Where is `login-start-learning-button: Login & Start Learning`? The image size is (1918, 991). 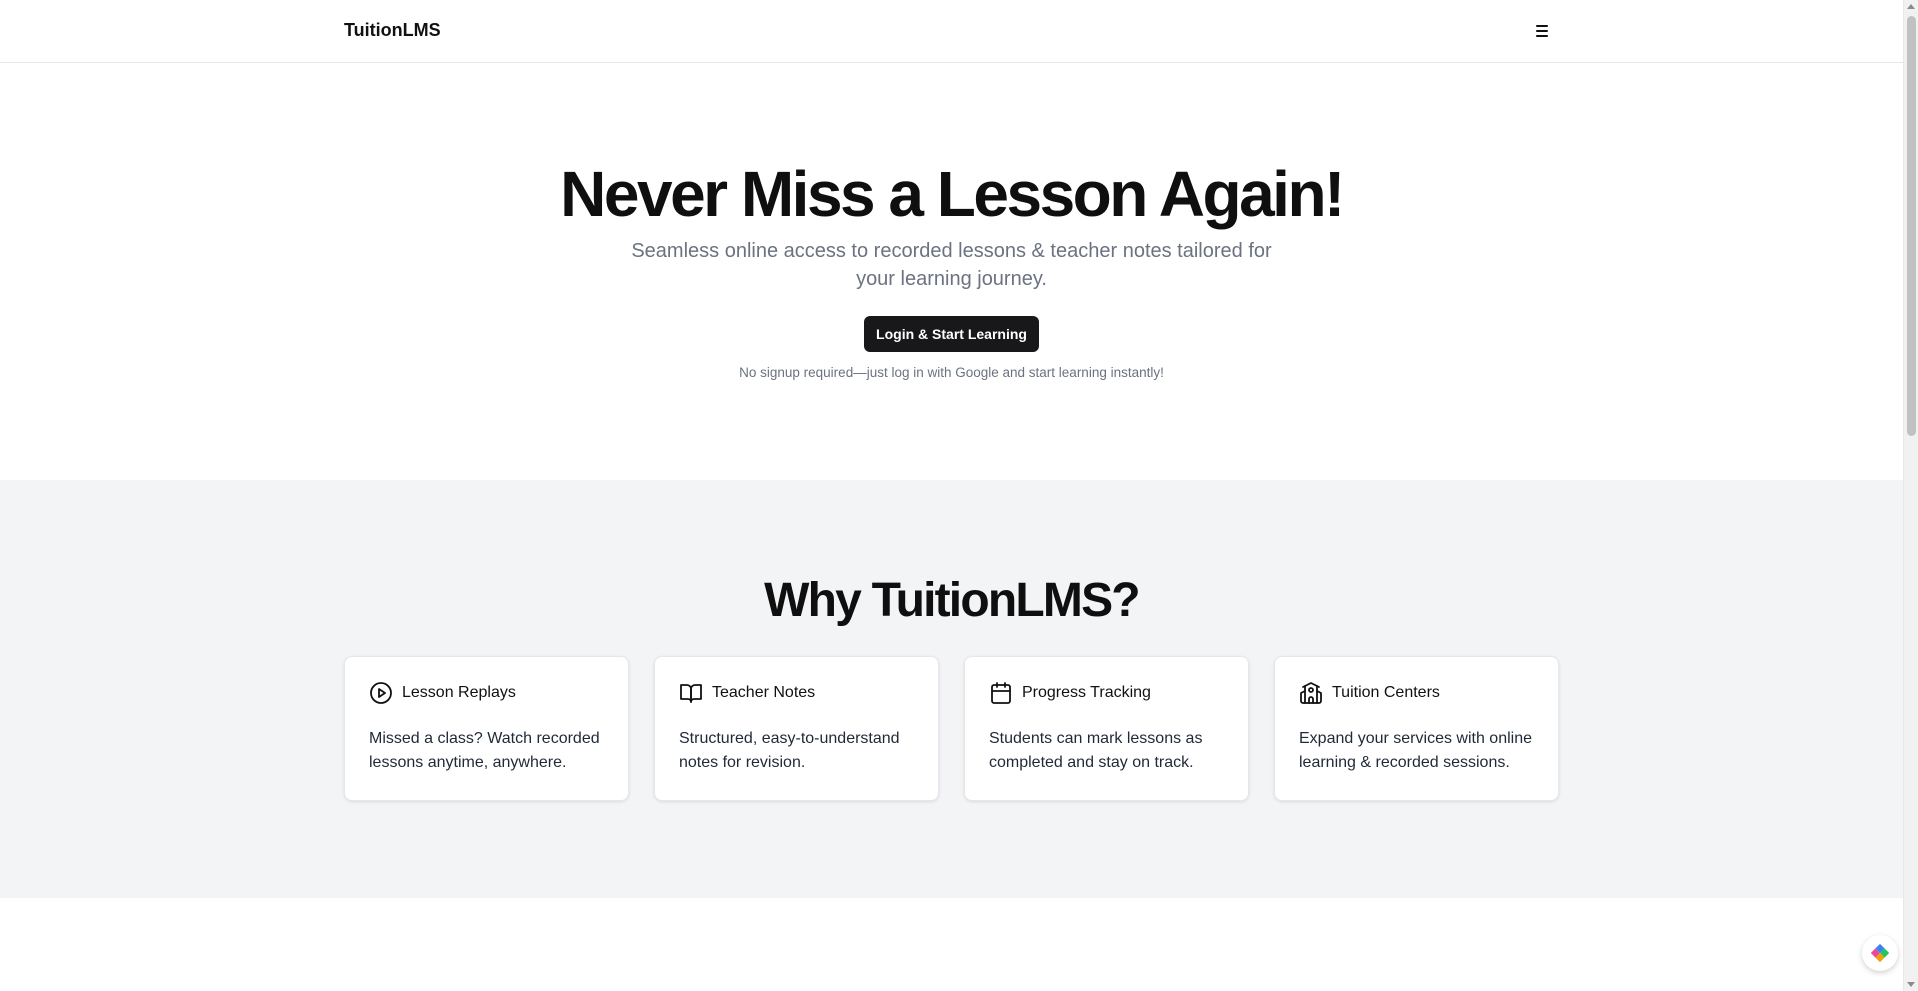
login-start-learning-button: Login & Start Learning is located at coordinates (951, 334).